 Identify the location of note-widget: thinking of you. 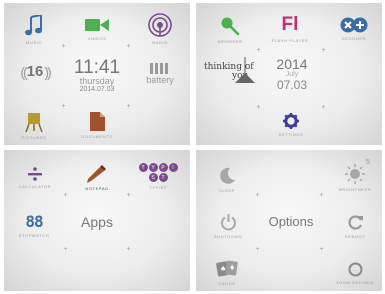
(230, 70).